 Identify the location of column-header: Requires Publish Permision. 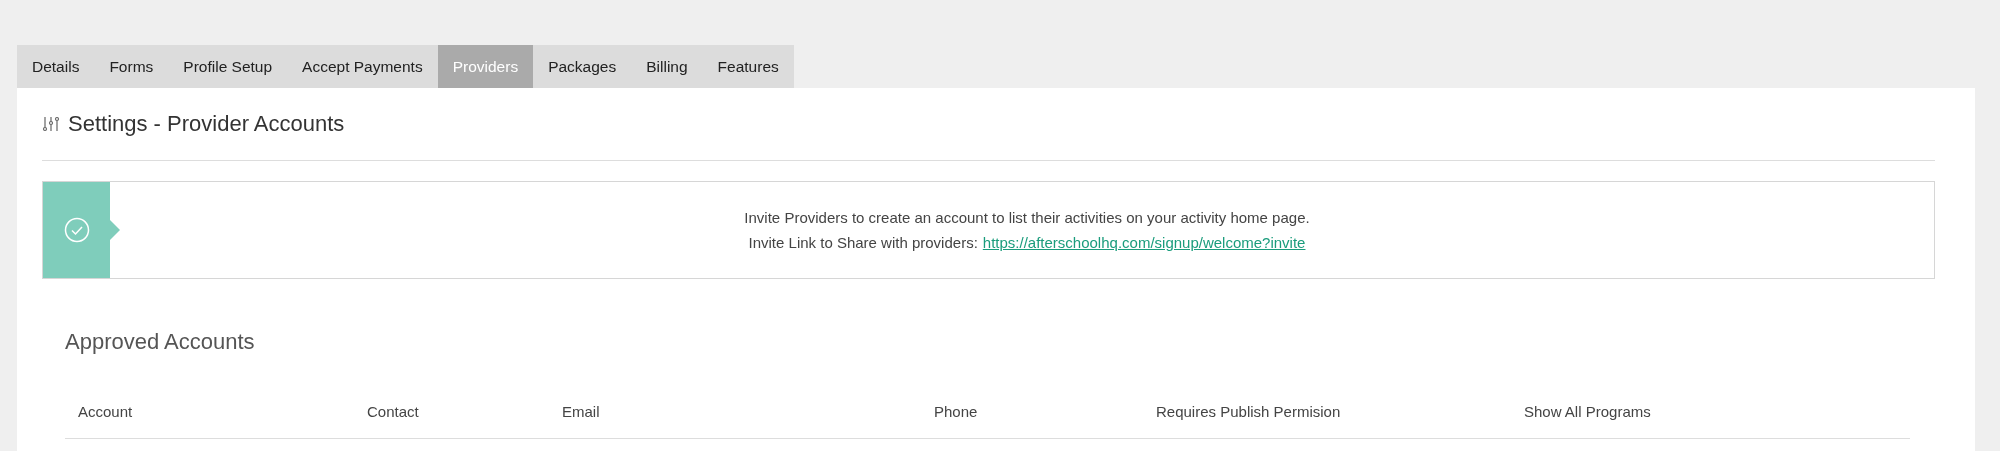
(1248, 411).